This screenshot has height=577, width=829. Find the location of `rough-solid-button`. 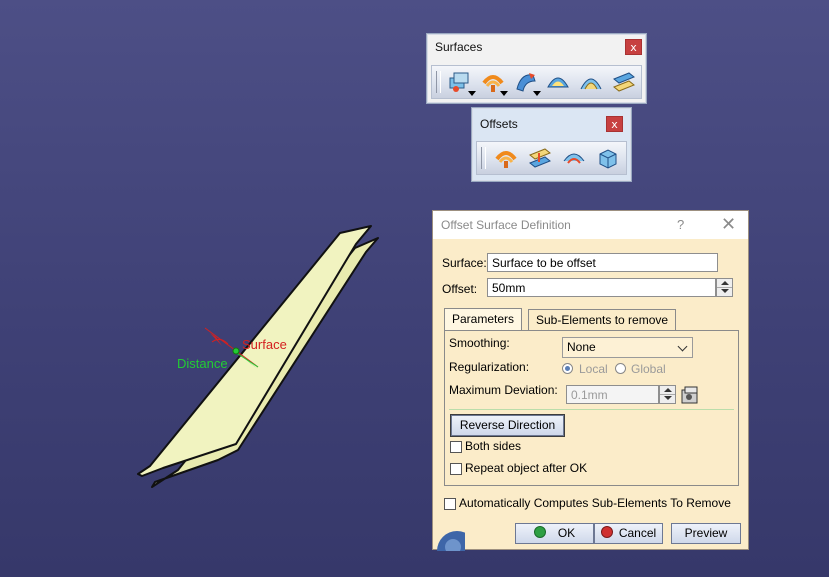

rough-solid-button is located at coordinates (608, 158).